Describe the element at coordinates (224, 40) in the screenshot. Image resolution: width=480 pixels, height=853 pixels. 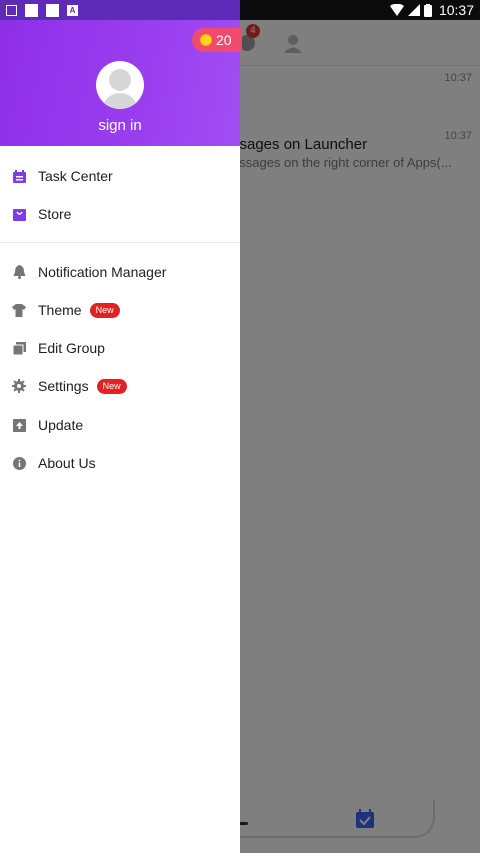
I see `coin-count: 20` at that location.